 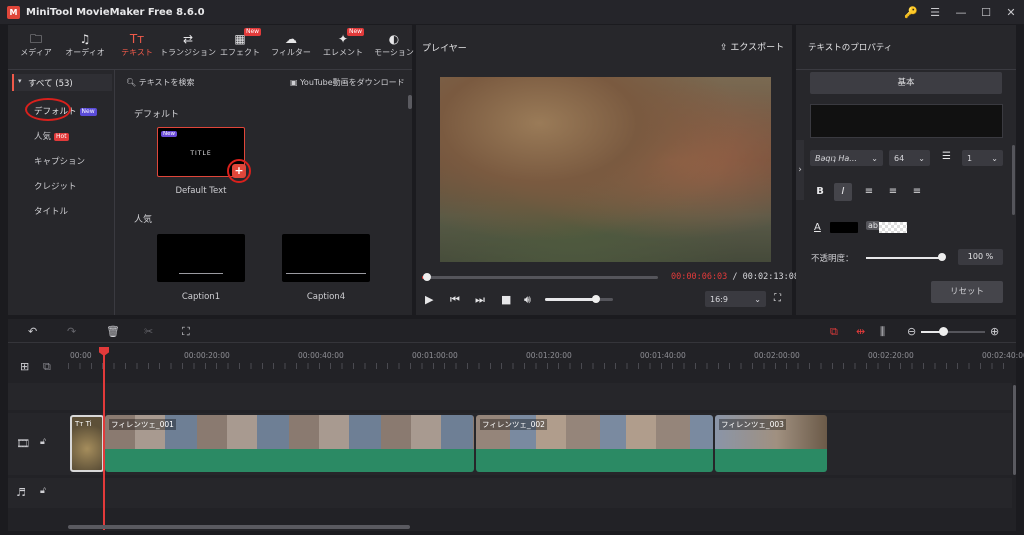 What do you see at coordinates (942, 257) in the screenshot?
I see `opacity-handle` at bounding box center [942, 257].